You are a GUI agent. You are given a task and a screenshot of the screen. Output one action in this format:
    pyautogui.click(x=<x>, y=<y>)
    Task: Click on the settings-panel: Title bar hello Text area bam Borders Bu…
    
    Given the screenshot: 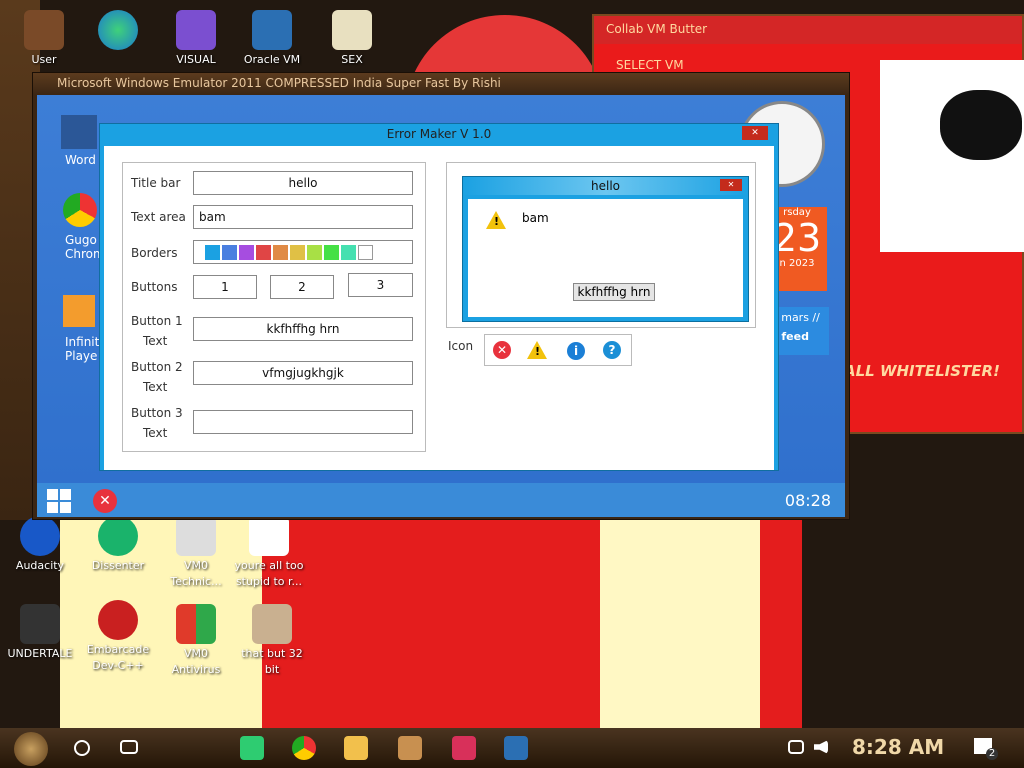 What is the action you would take?
    pyautogui.click(x=274, y=307)
    